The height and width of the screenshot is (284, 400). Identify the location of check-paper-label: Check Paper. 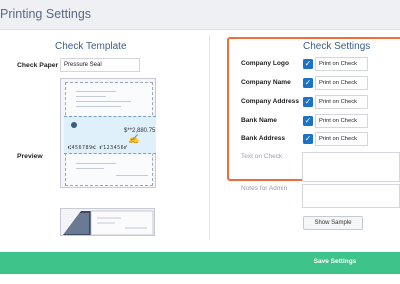
(38, 65).